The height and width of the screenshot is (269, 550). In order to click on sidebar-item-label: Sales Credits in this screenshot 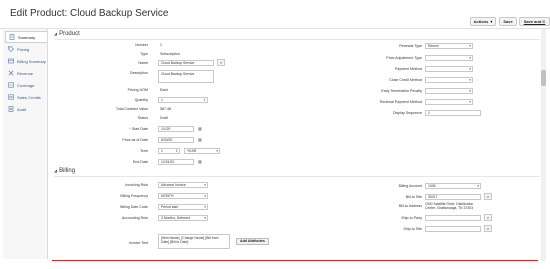, I will do `click(29, 97)`.